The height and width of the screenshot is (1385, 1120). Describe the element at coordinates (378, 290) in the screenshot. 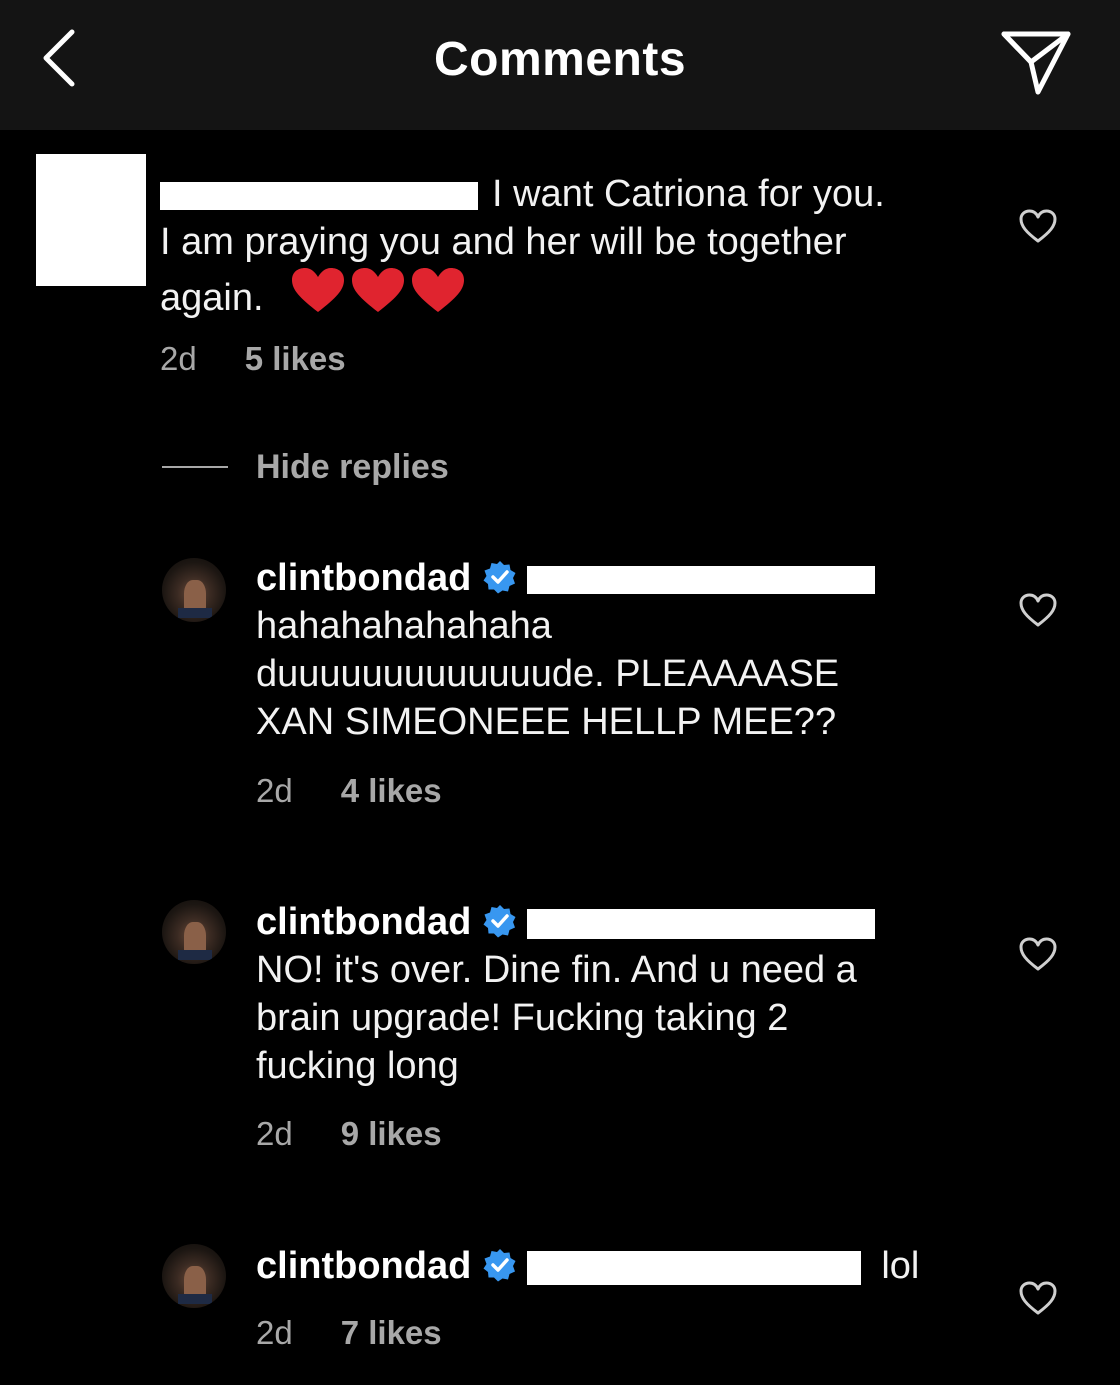

I see `red-heart-emoji` at that location.